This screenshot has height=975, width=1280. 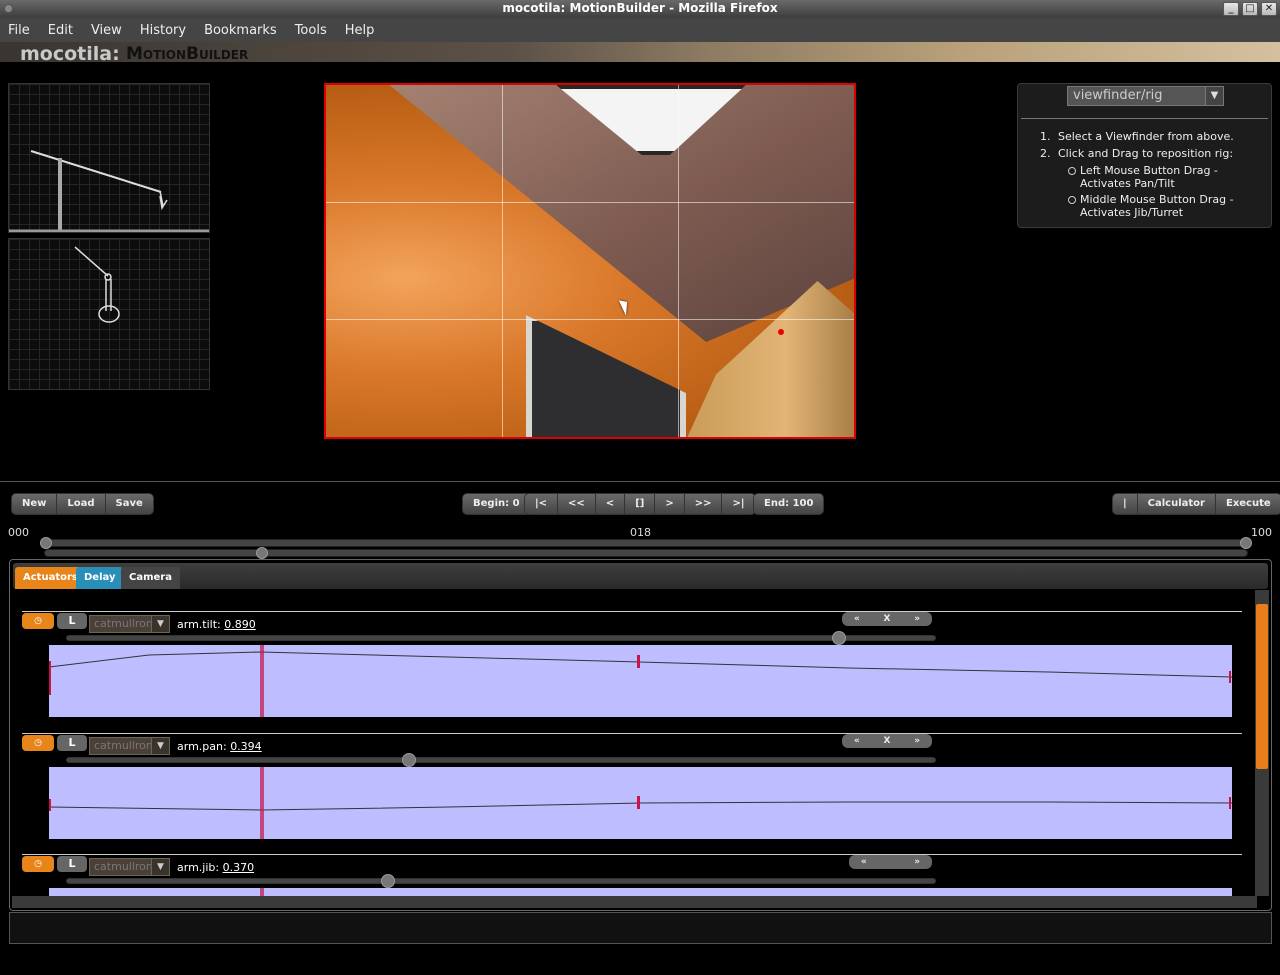 I want to click on menu-tools: Tools, so click(x=309, y=30).